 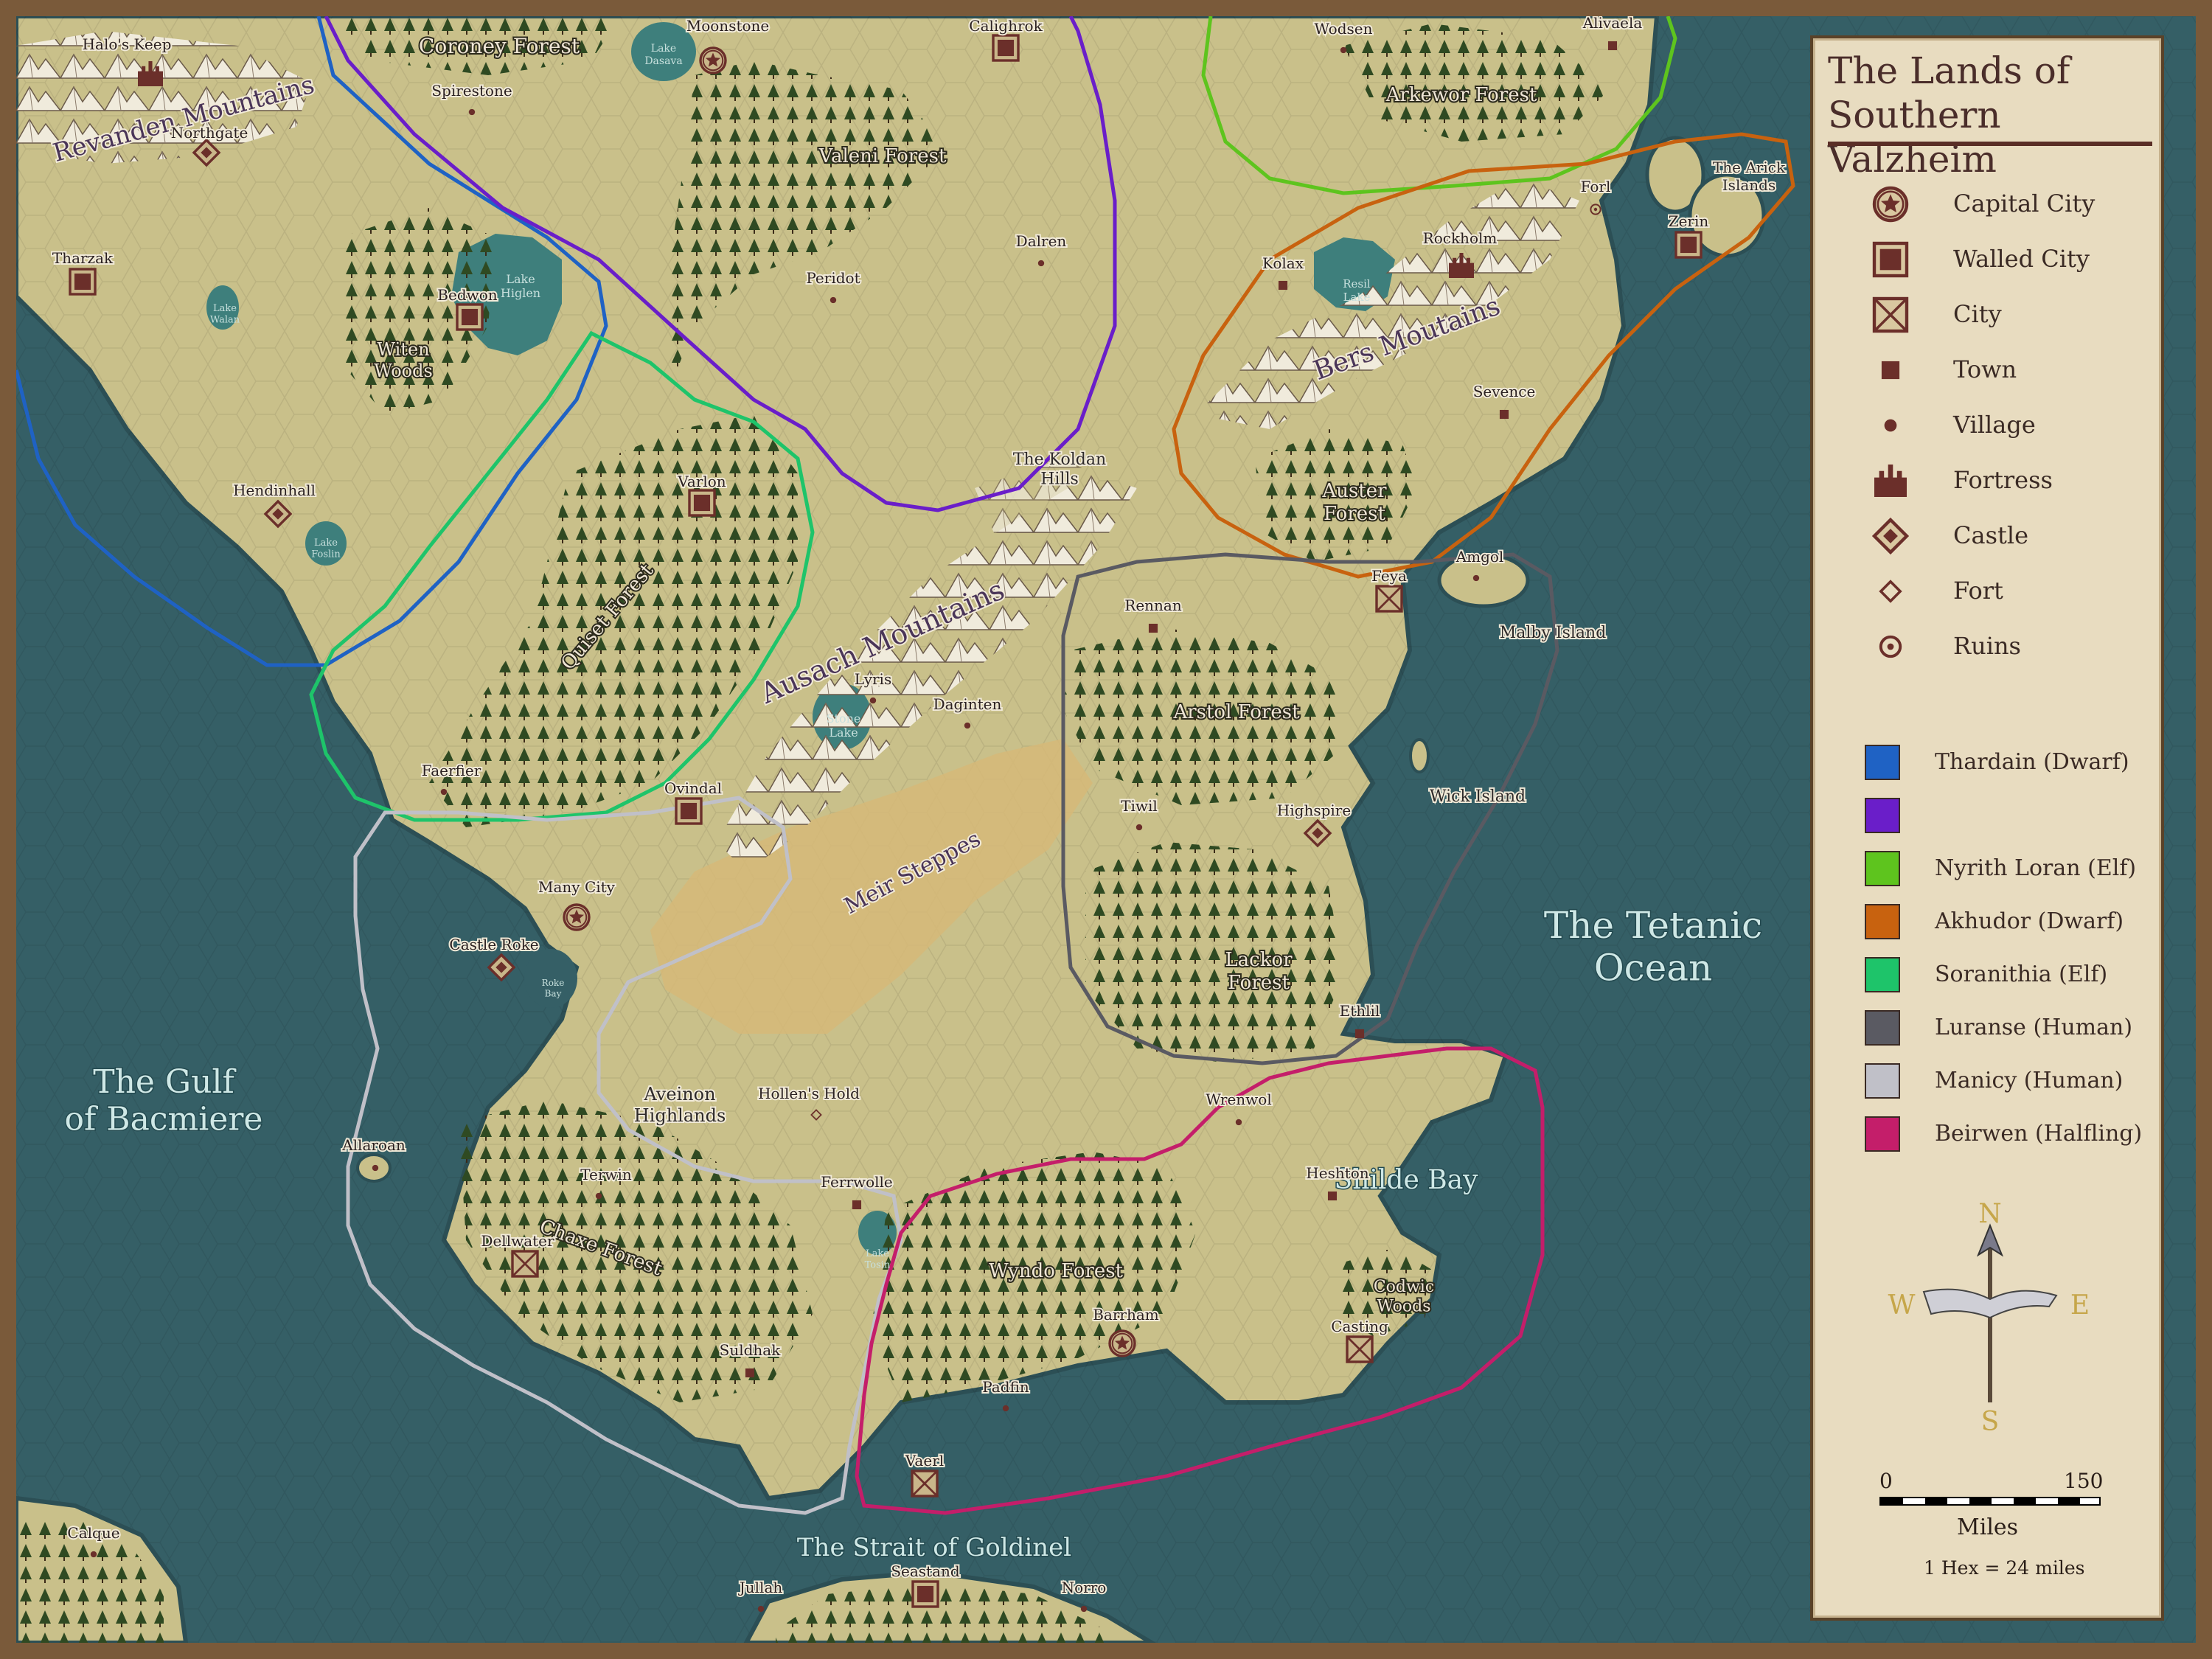 I want to click on settlement-label-alivaela: Alivaela, so click(x=1612, y=24).